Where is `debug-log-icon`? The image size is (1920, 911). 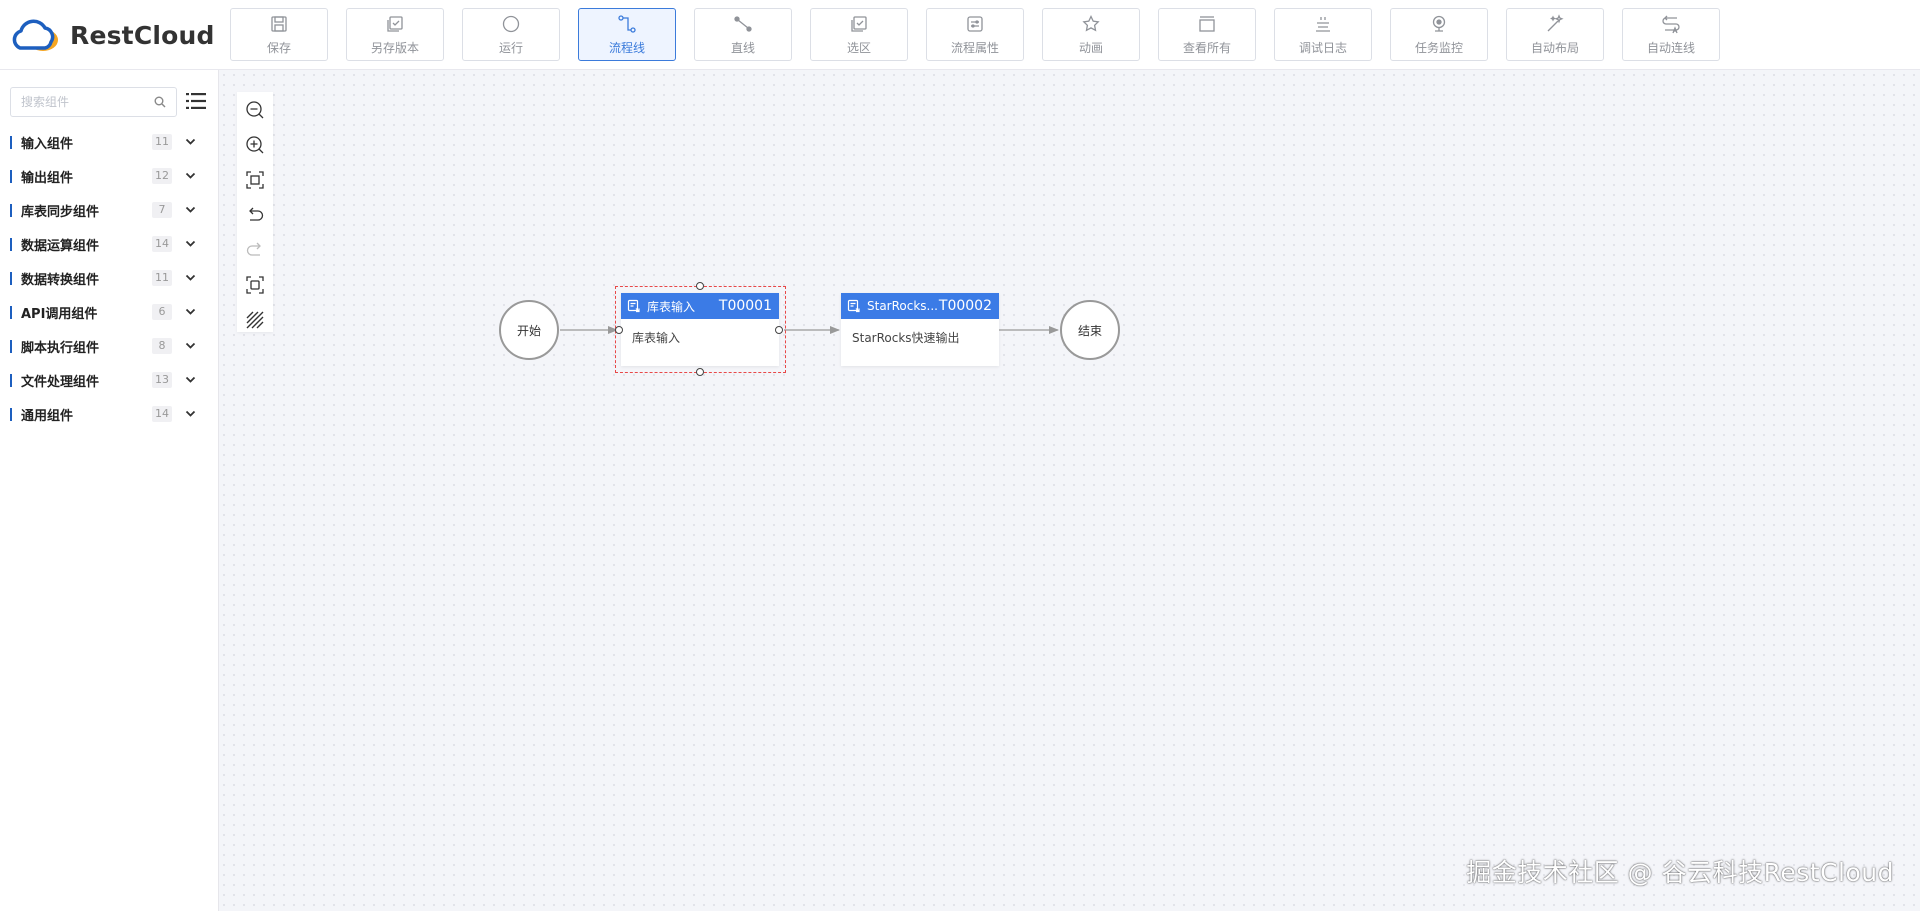 debug-log-icon is located at coordinates (1323, 24).